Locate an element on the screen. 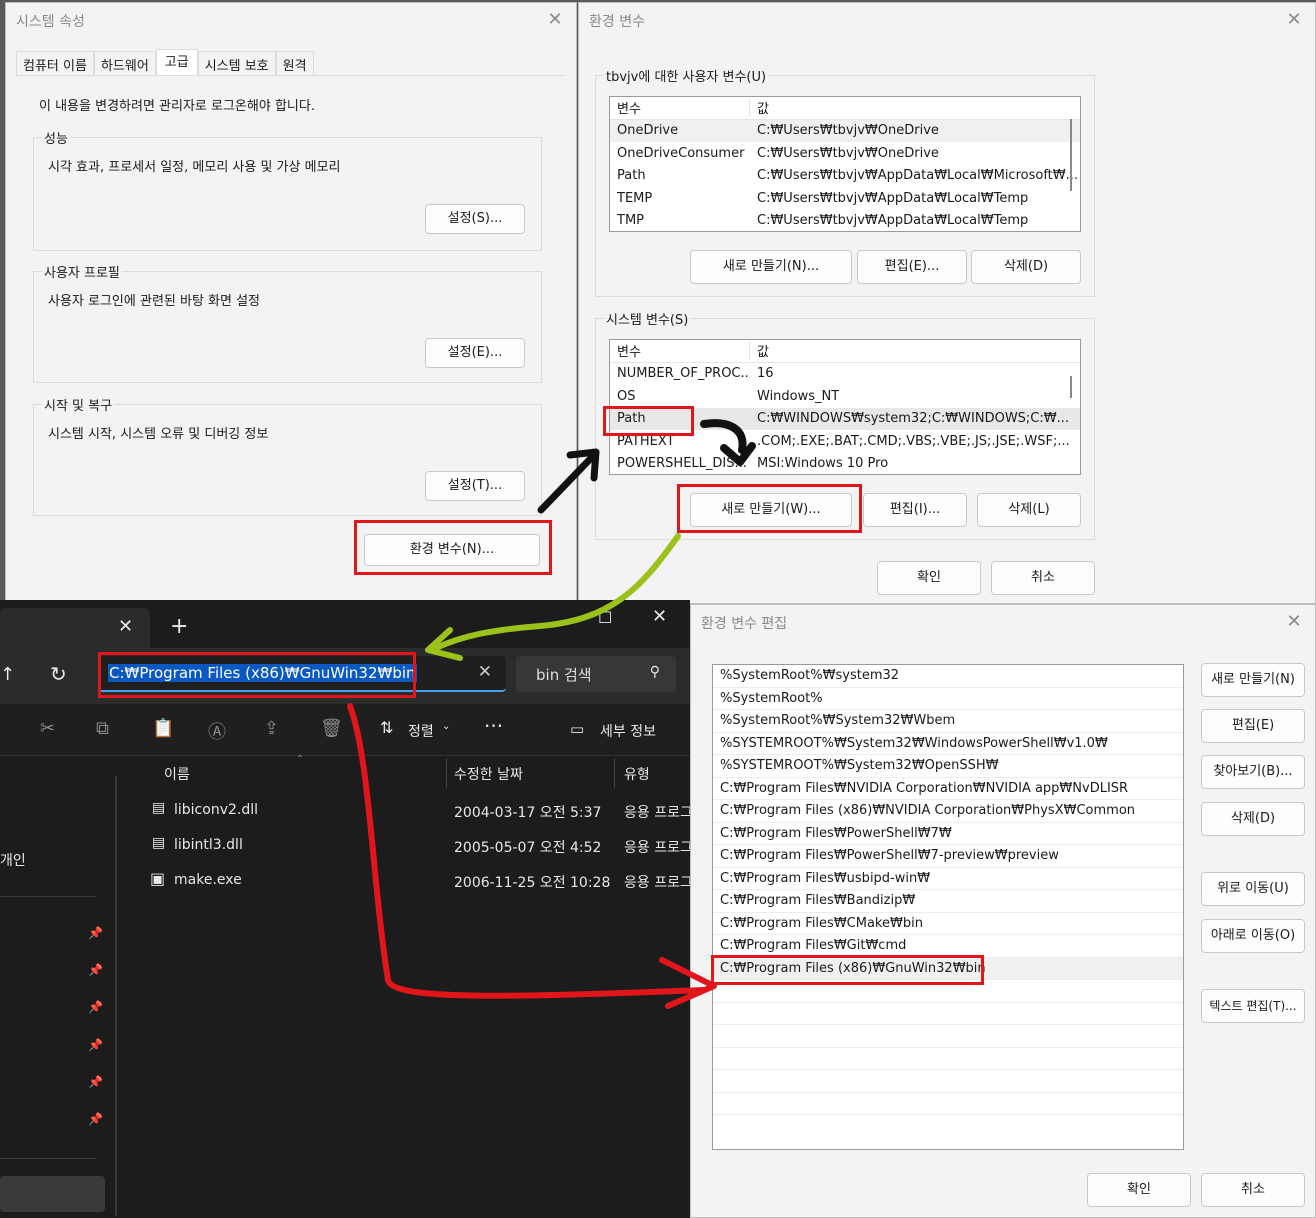 This screenshot has width=1316, height=1218. column-date: 수정한 날짜 is located at coordinates (488, 774).